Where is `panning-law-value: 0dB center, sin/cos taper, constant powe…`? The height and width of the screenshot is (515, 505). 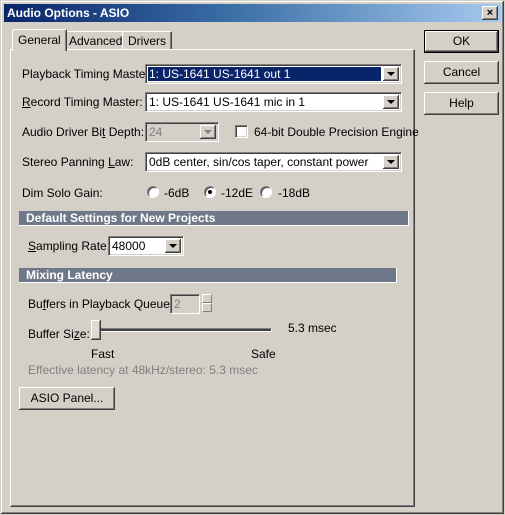 panning-law-value: 0dB center, sin/cos taper, constant powe… is located at coordinates (259, 162).